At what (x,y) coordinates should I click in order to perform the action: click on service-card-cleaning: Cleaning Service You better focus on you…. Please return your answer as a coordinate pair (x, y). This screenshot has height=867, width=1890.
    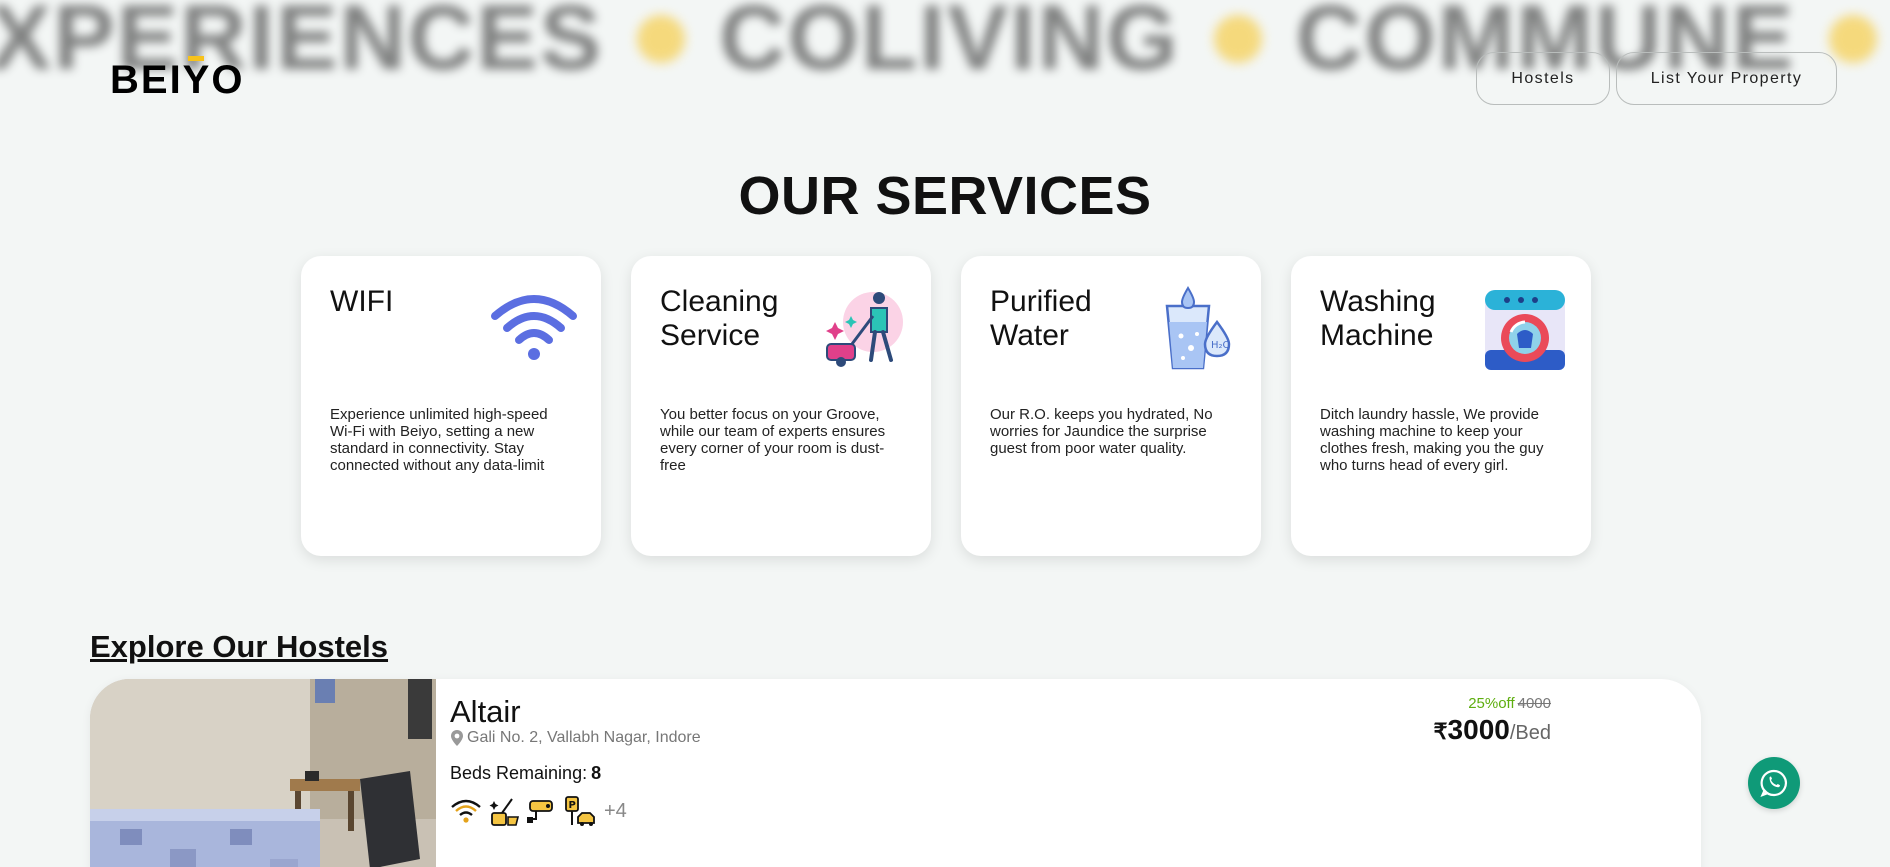
    Looking at the image, I should click on (781, 406).